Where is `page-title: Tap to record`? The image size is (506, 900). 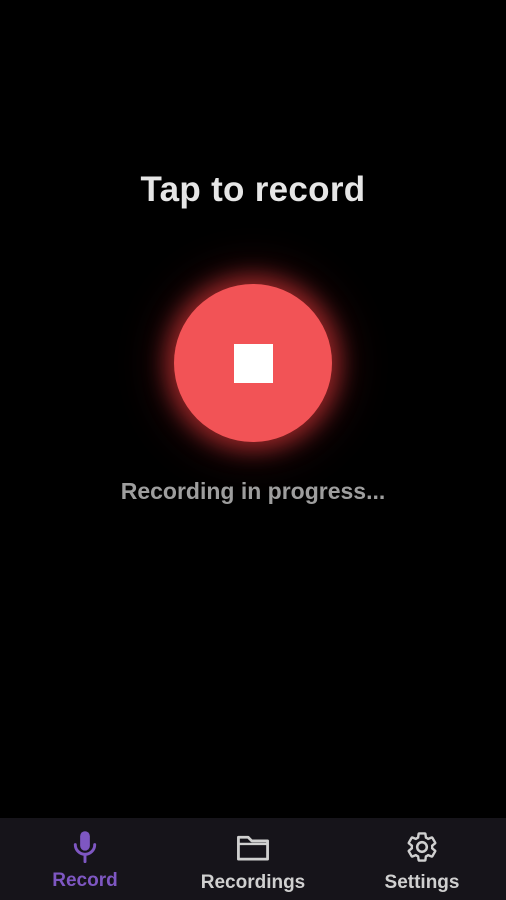 page-title: Tap to record is located at coordinates (253, 189).